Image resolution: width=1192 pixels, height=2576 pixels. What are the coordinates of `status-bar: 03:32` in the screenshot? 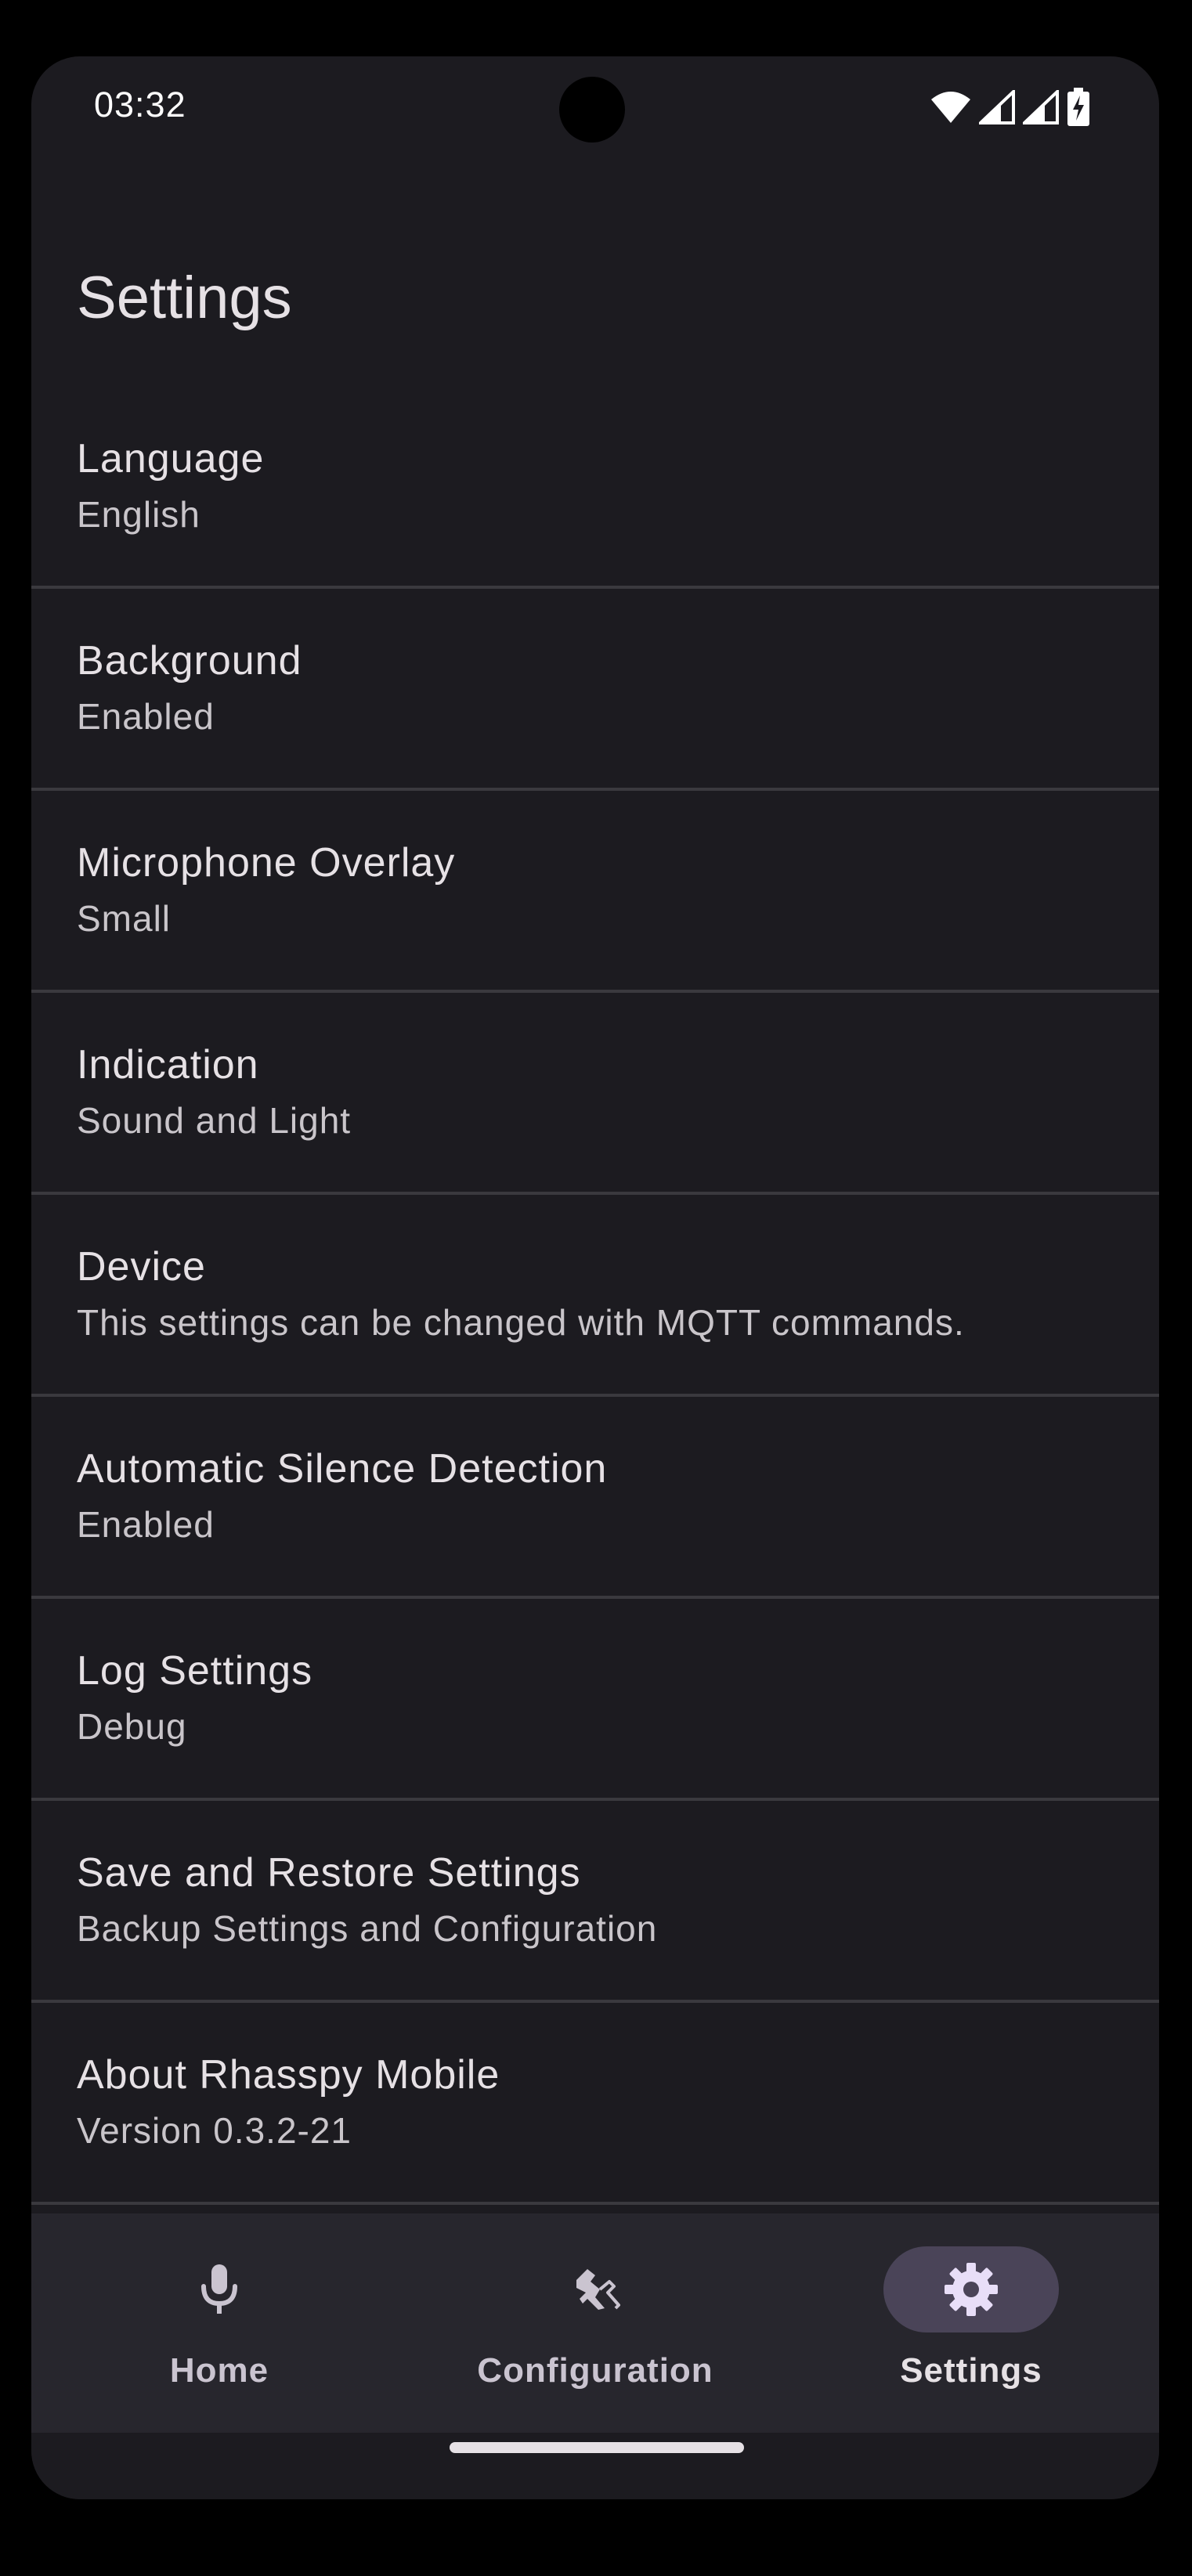 It's located at (595, 107).